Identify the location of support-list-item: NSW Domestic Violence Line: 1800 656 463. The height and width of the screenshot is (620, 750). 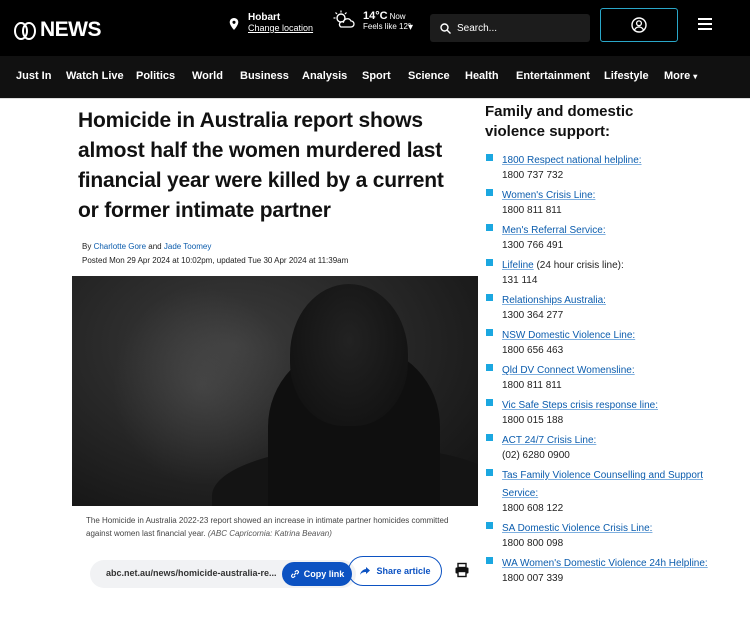
(599, 341).